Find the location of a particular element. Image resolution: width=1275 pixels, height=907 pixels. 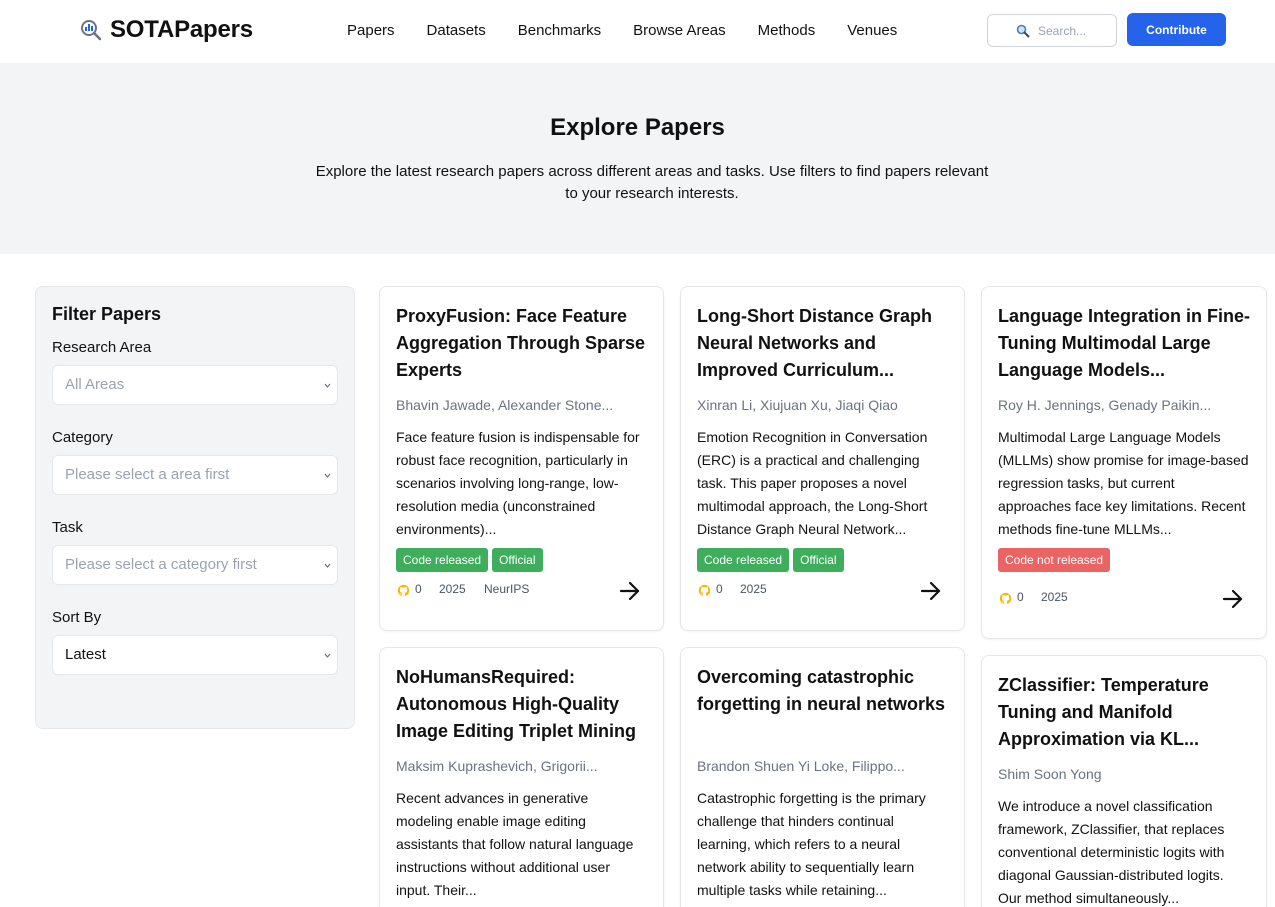

search-box is located at coordinates (1052, 30).